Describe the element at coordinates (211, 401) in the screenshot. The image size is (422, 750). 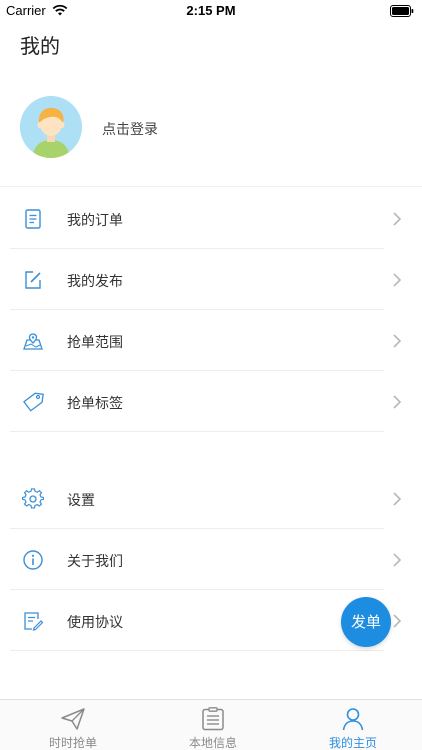
I see `menu-item-grab-tags: 抢单标签` at that location.